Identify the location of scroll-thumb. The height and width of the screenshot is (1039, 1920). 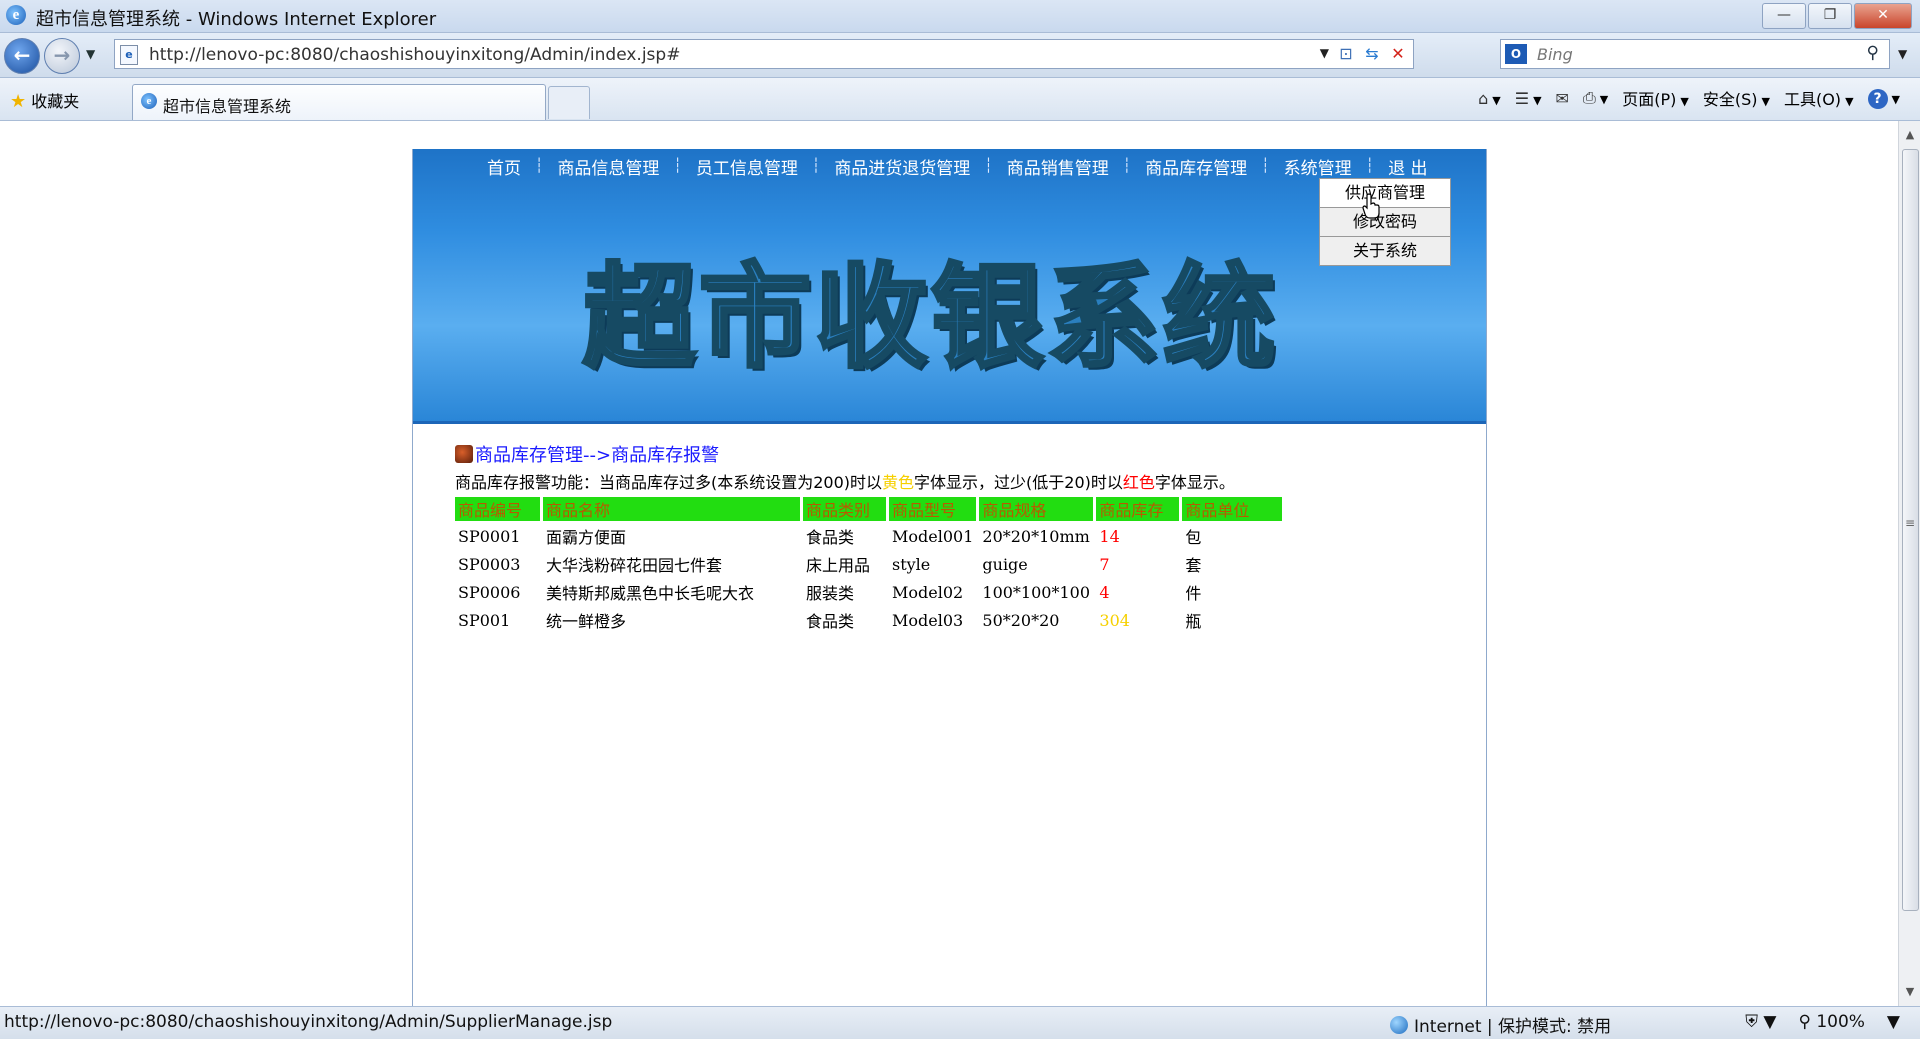
(1910, 530).